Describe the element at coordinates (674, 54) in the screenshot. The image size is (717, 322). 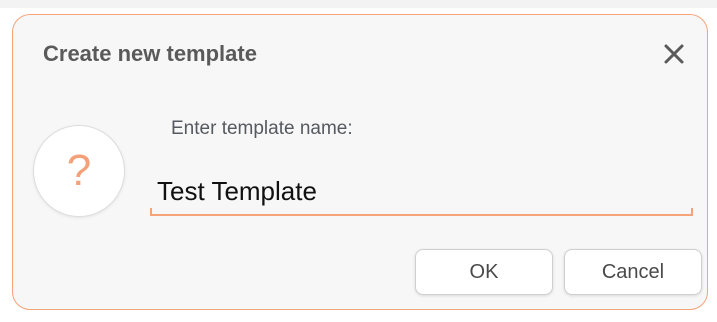
I see `close-icon` at that location.